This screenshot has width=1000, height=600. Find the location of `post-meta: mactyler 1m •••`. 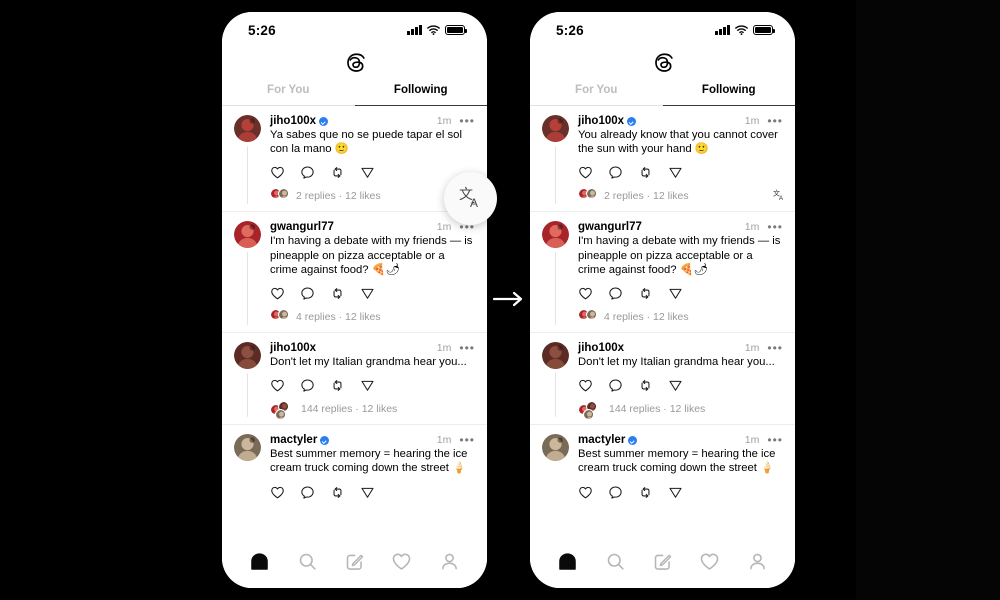

post-meta: mactyler 1m ••• is located at coordinates (372, 440).